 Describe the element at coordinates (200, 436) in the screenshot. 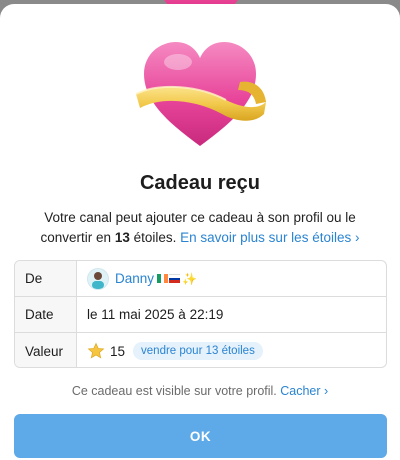

I see `ok-button: OK` at that location.